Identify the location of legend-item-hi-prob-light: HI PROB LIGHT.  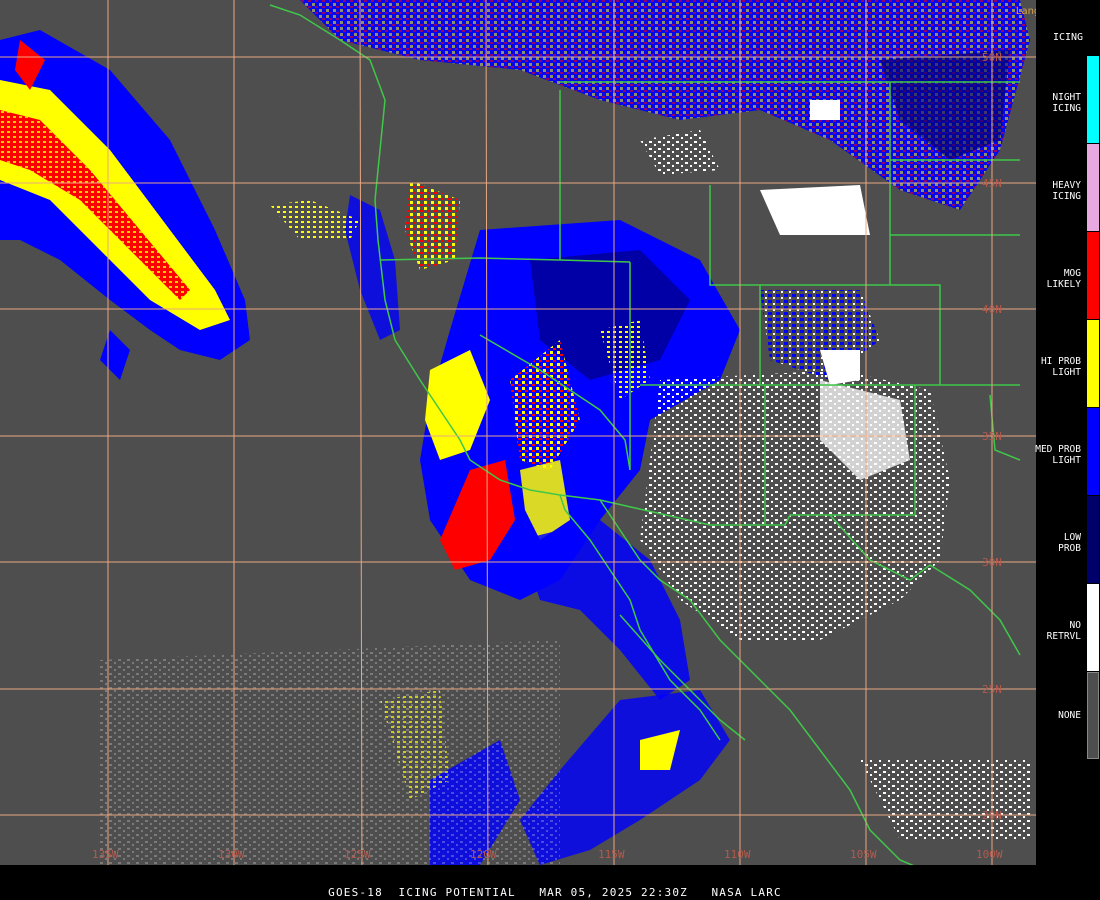
(1068, 363).